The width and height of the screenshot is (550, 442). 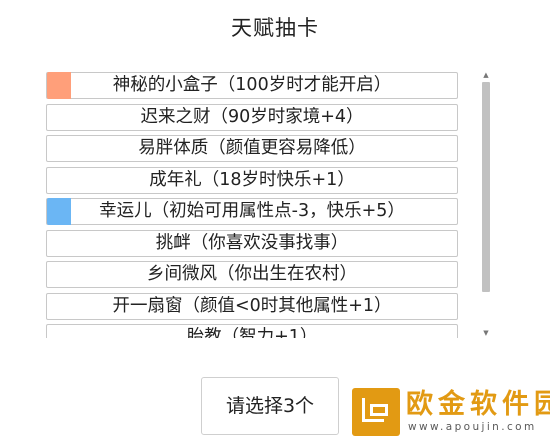 What do you see at coordinates (472, 427) in the screenshot?
I see `watermark-url: www.apoujin.com` at bounding box center [472, 427].